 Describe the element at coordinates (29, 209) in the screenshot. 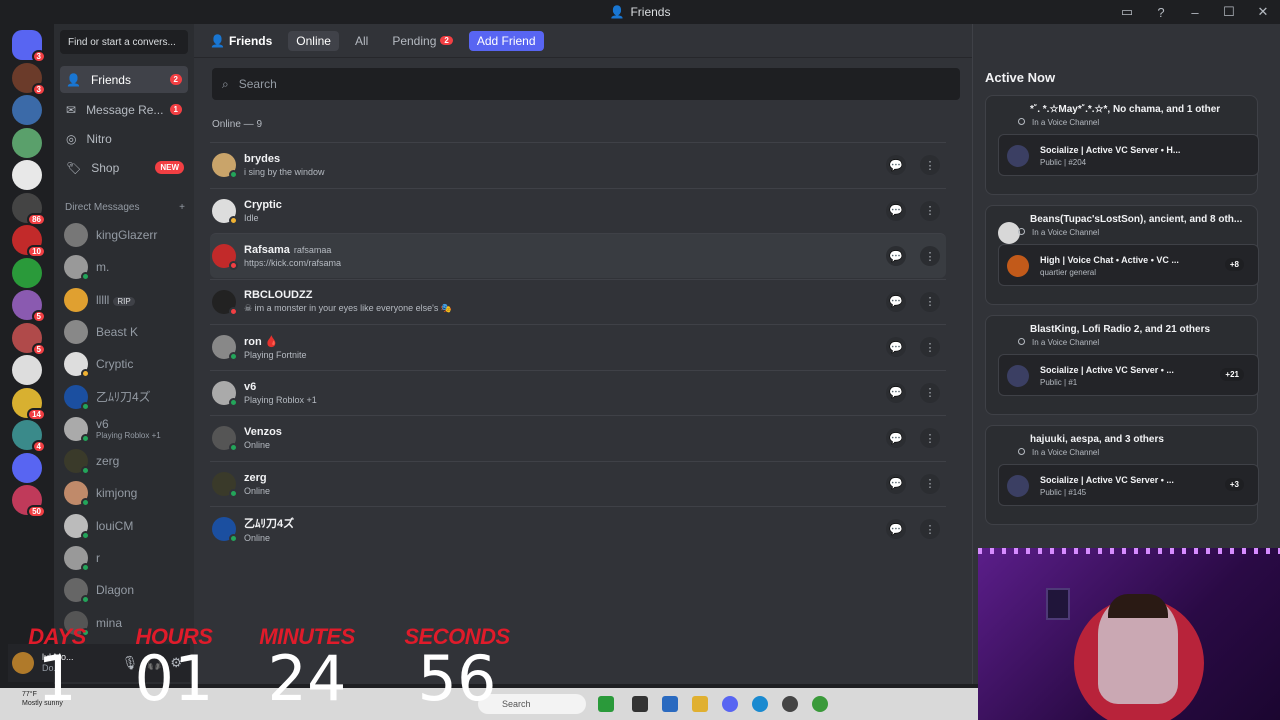

I see `server-icon: 86` at that location.